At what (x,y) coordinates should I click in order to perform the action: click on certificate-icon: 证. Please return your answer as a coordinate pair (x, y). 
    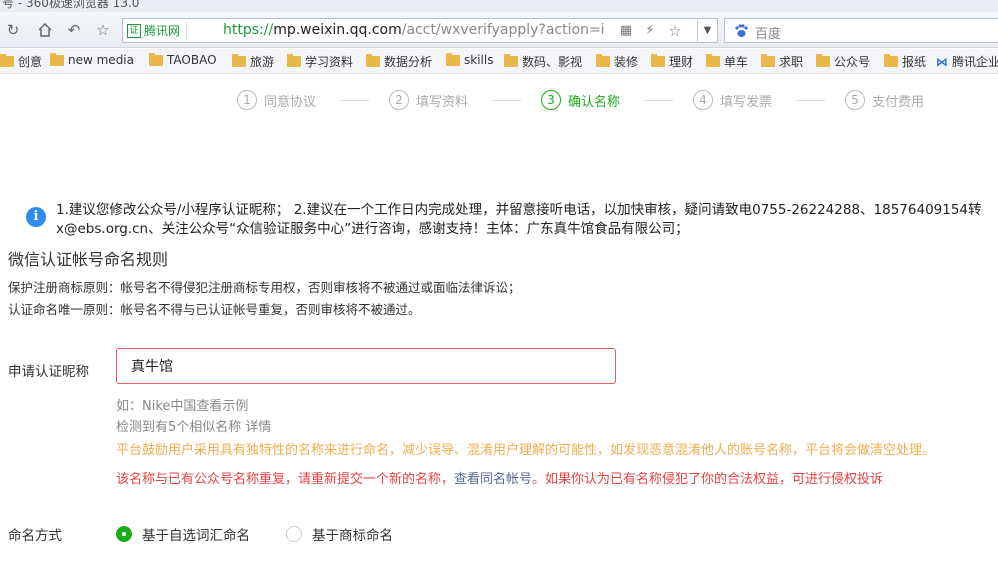
    Looking at the image, I should click on (134, 30).